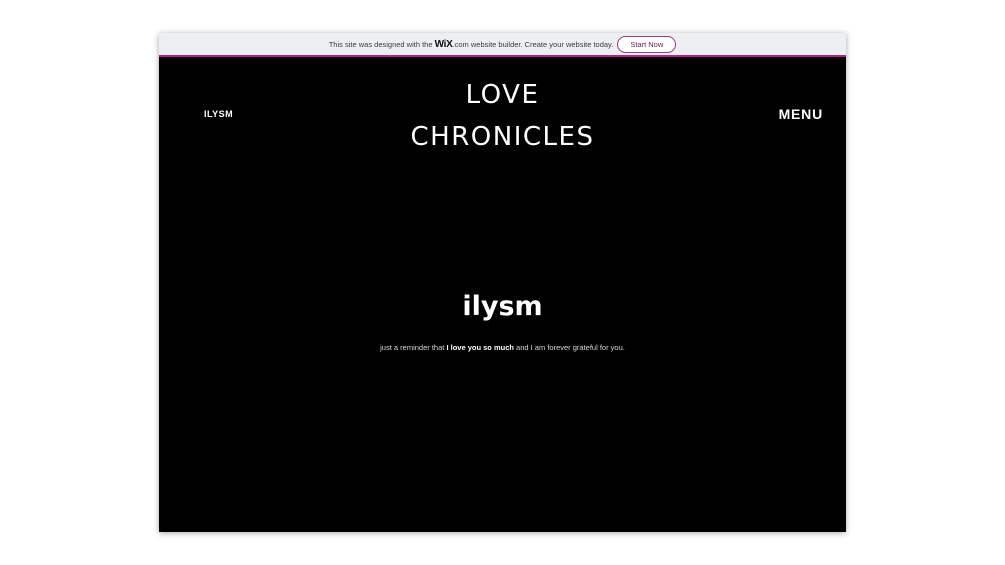 The width and height of the screenshot is (1005, 565). What do you see at coordinates (647, 44) in the screenshot?
I see `start-now-button: Start Now` at bounding box center [647, 44].